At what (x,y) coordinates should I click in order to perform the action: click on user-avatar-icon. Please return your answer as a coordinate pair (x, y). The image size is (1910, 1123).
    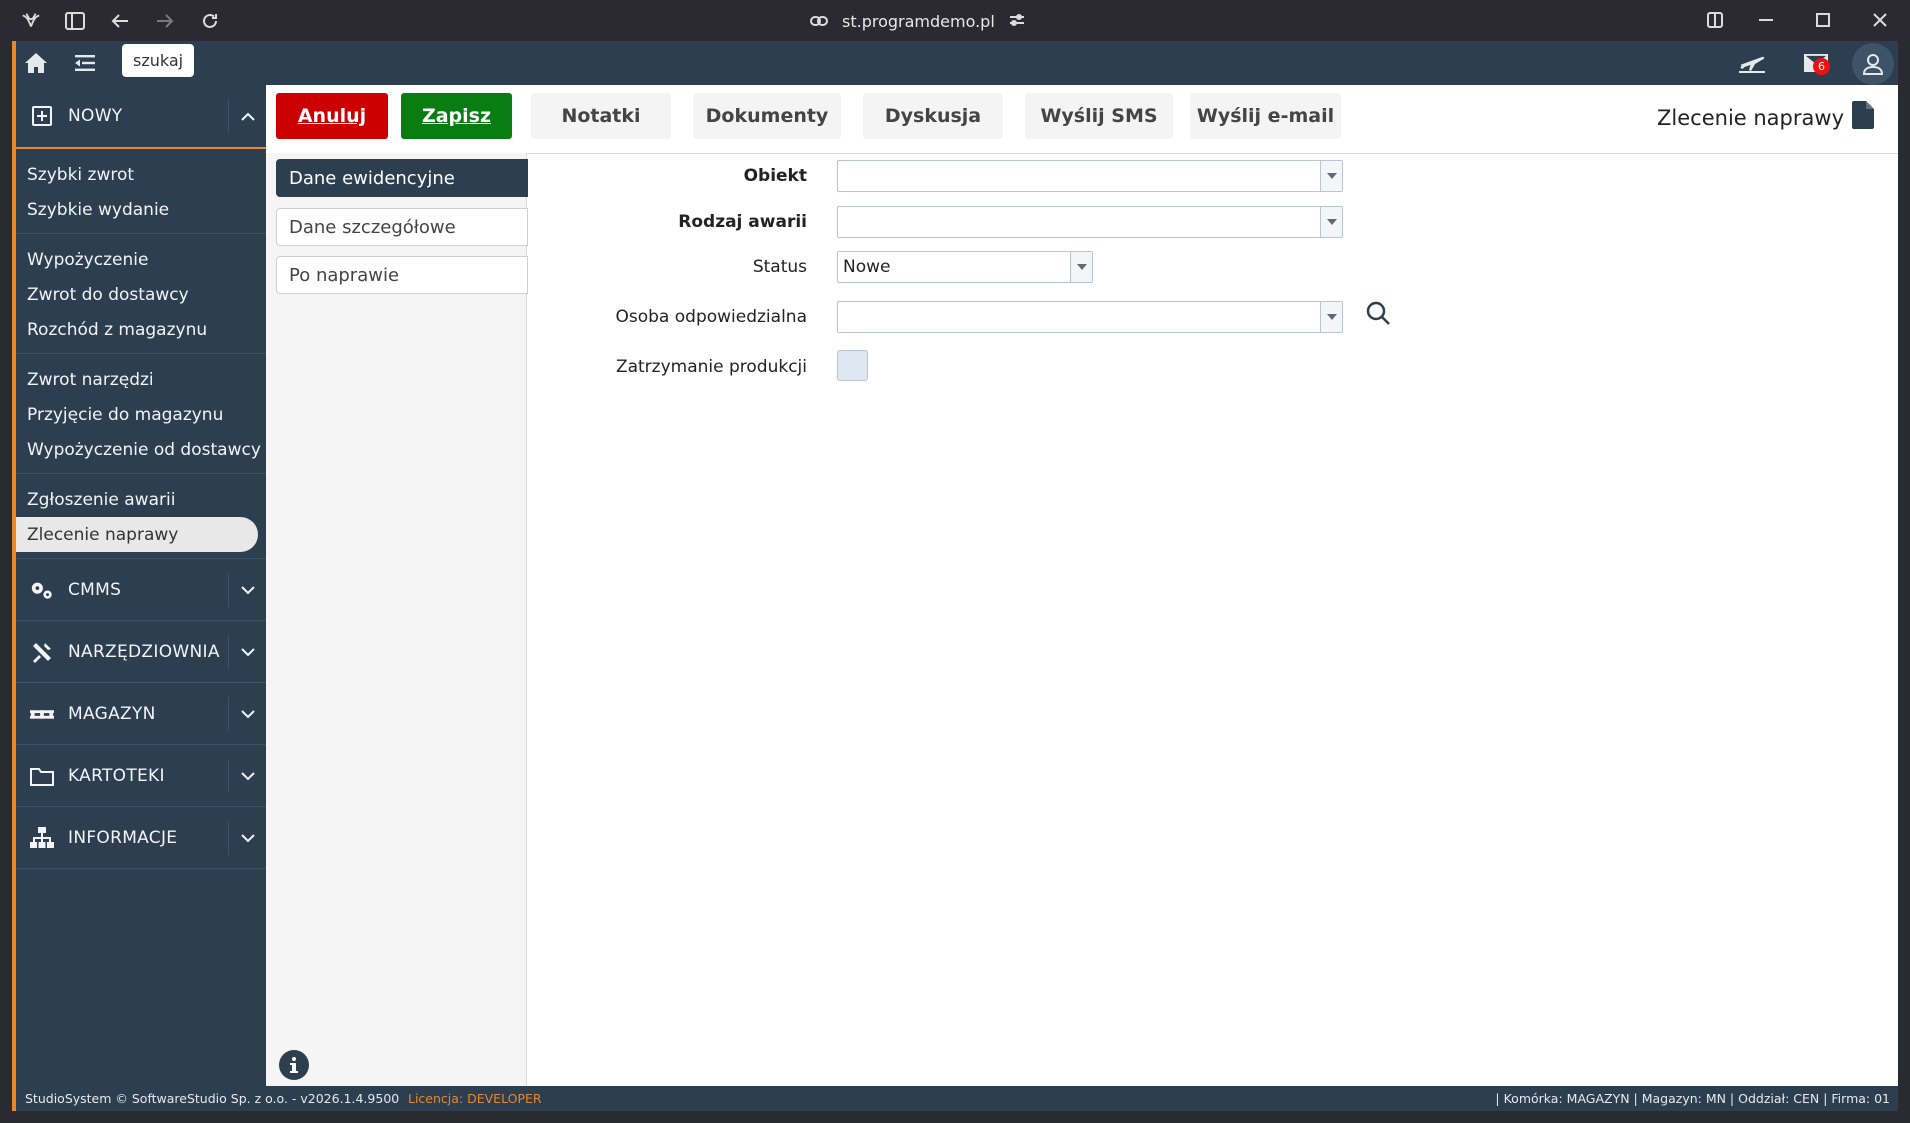
    Looking at the image, I should click on (1873, 64).